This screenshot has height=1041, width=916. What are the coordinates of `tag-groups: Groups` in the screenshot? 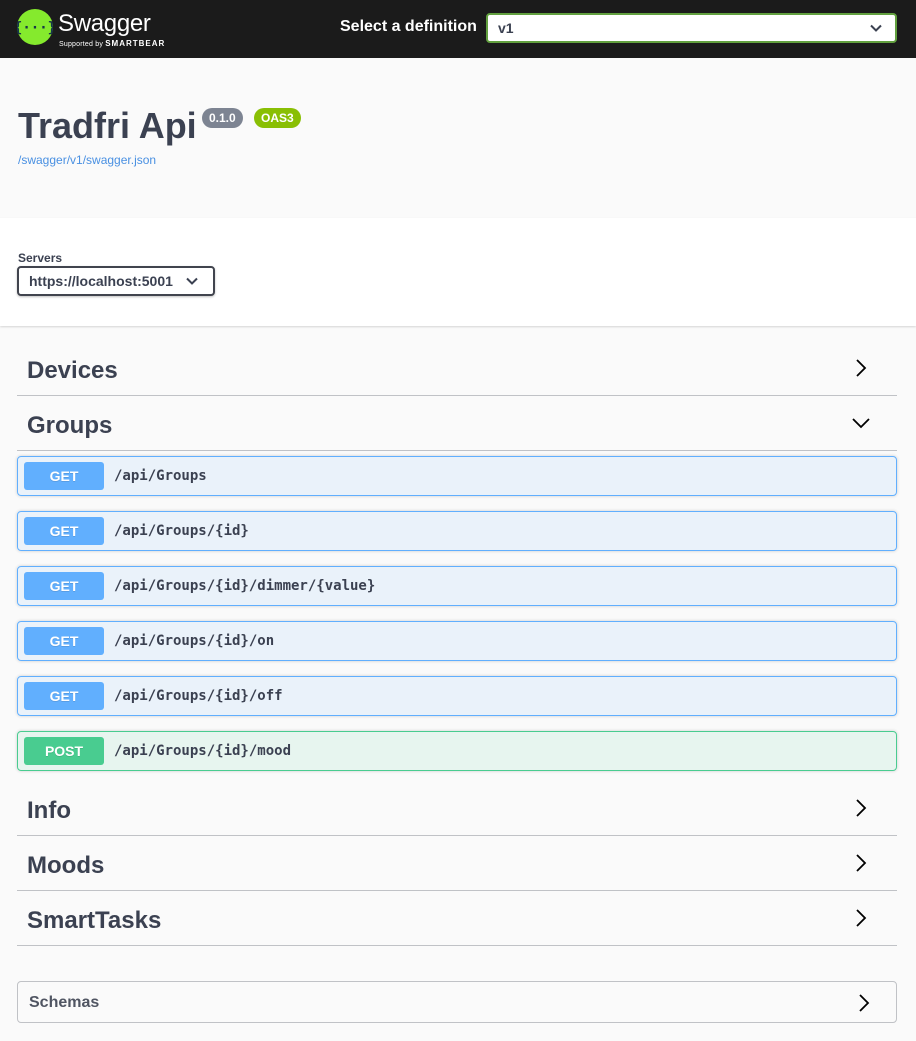 It's located at (457, 423).